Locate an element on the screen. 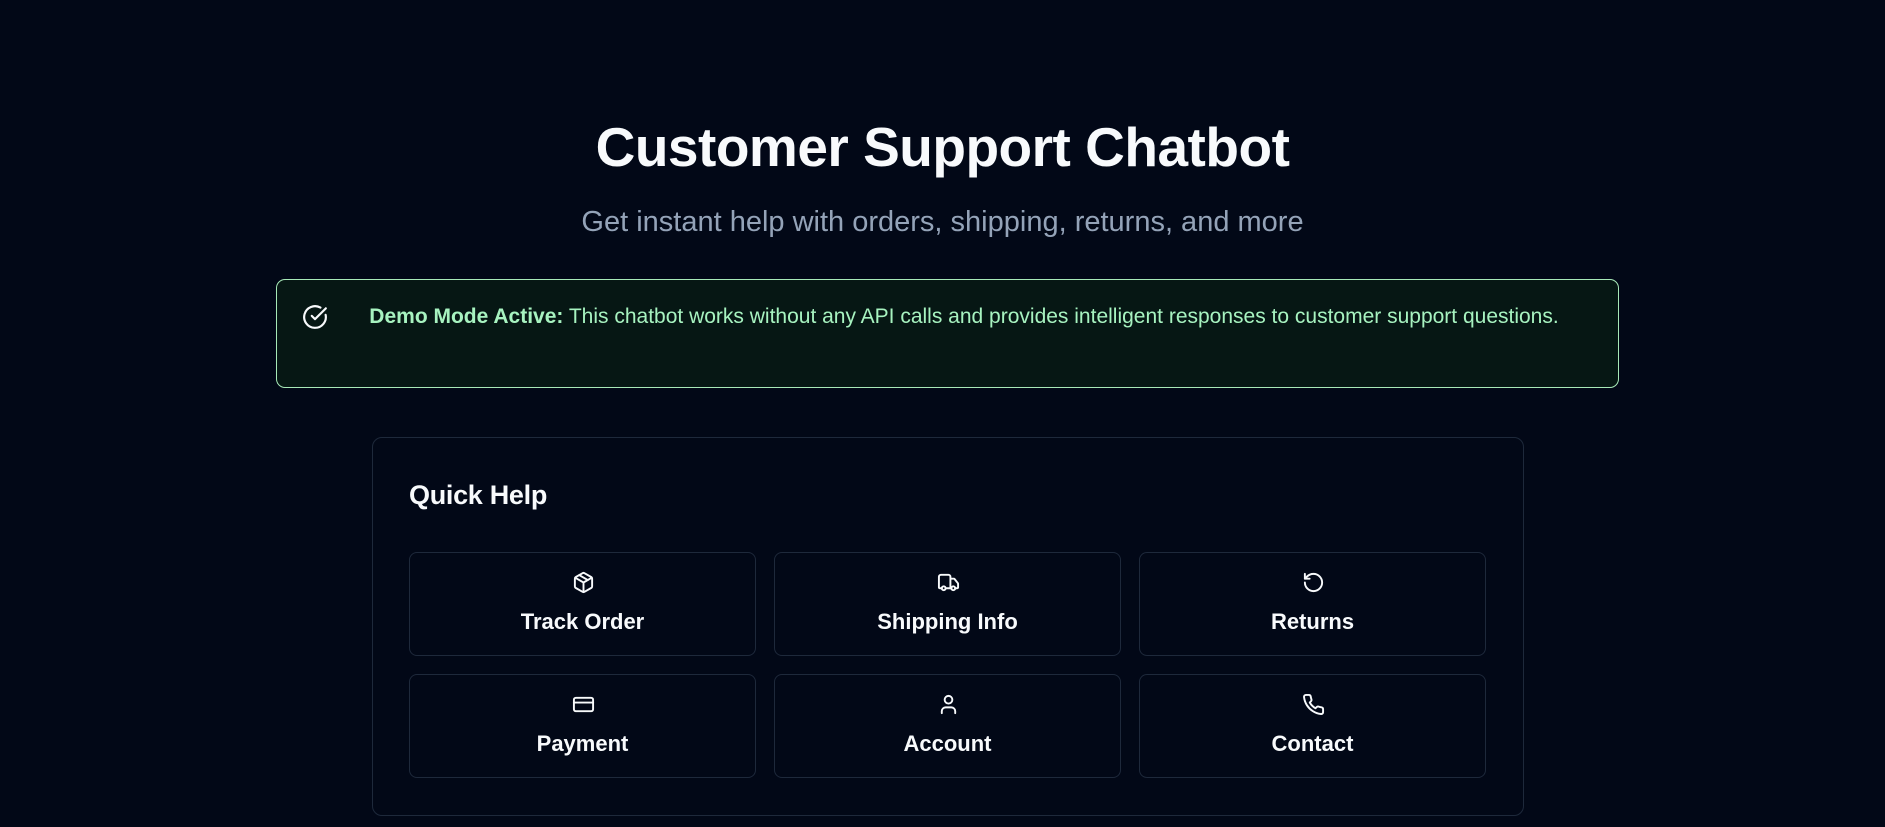 Image resolution: width=1885 pixels, height=827 pixels. shipping-info-button: Shipping Info is located at coordinates (947, 604).